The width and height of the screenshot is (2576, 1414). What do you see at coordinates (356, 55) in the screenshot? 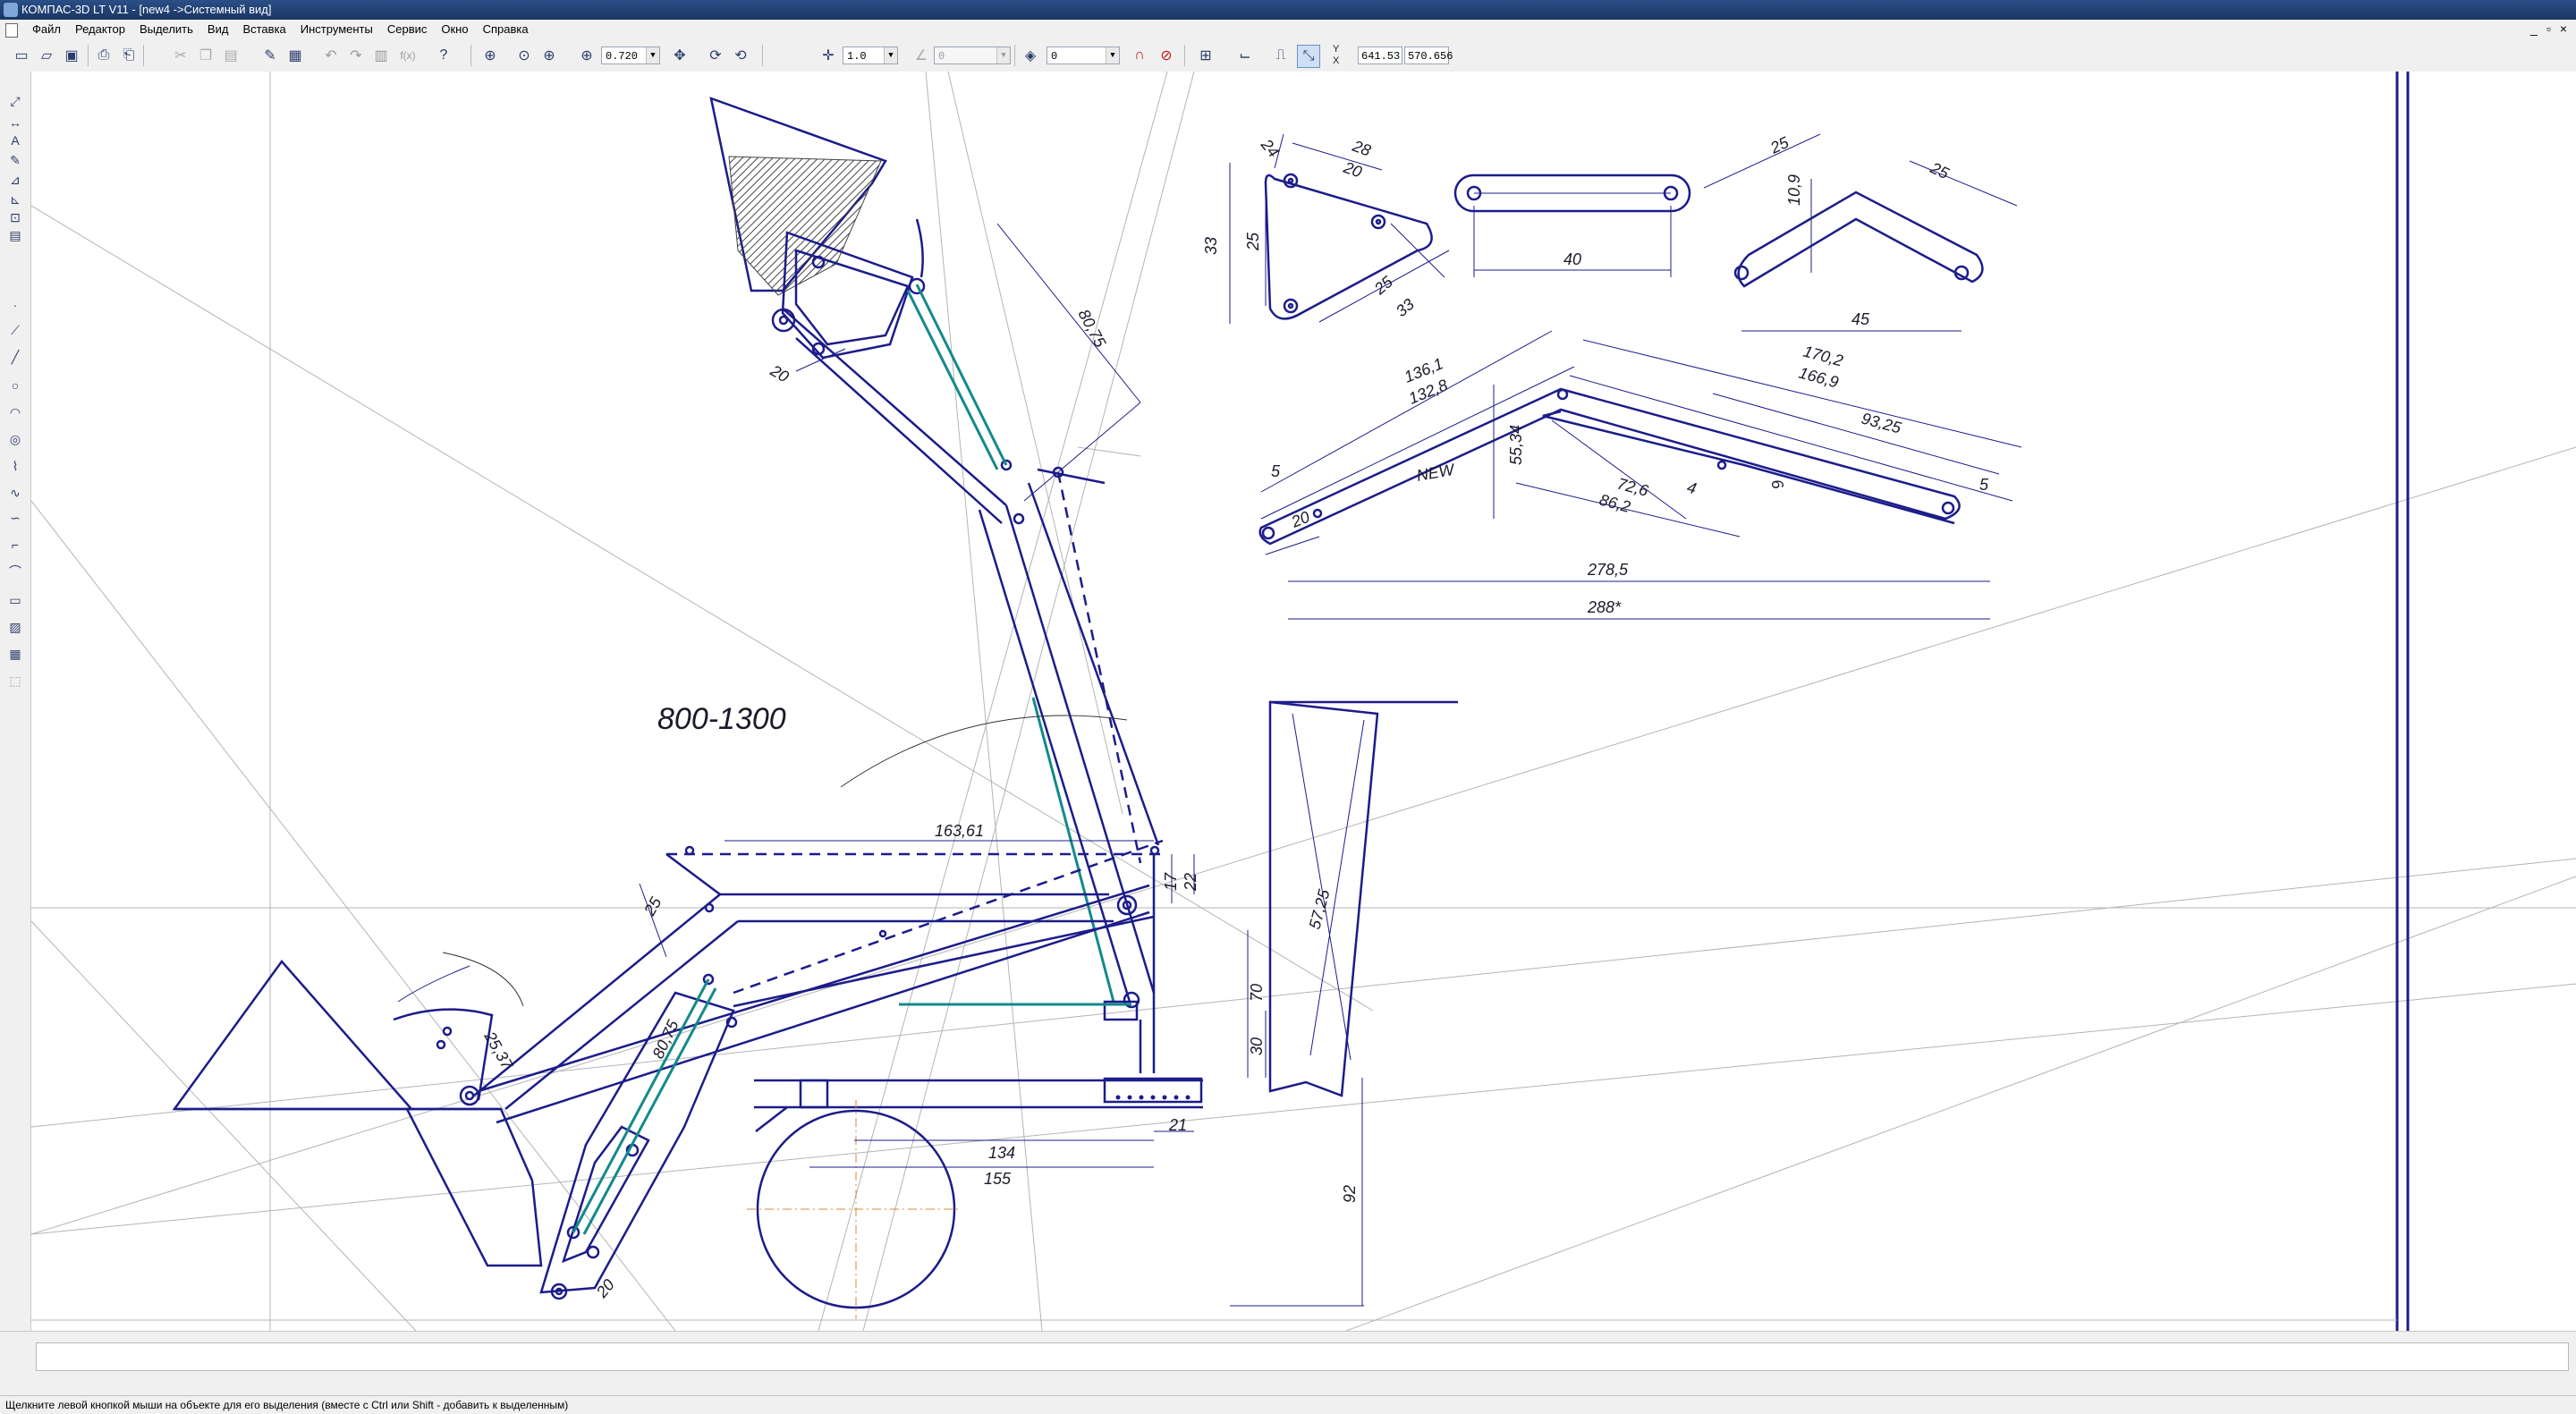
I see `redo-icon: ↷` at bounding box center [356, 55].